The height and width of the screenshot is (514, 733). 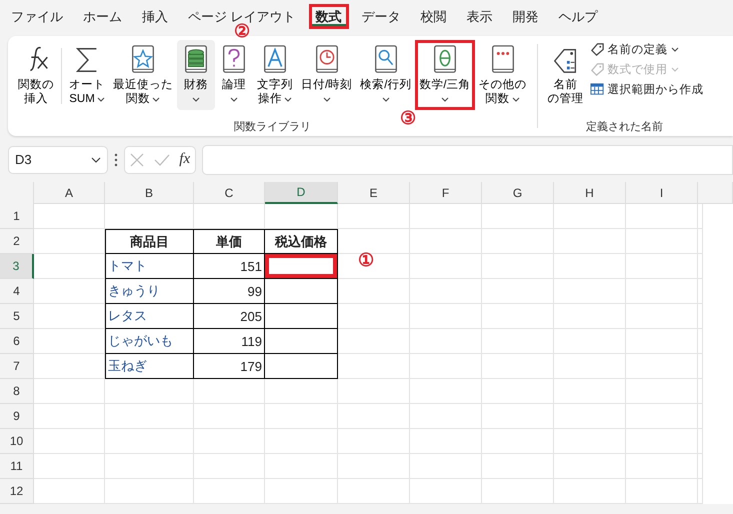 I want to click on row-header: 3, so click(x=17, y=266).